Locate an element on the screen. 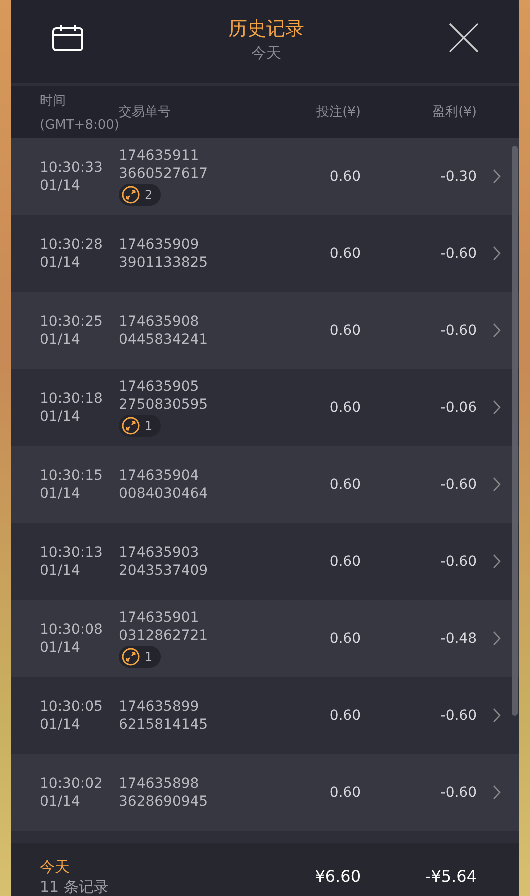 The height and width of the screenshot is (896, 530). record-row: 10:30:25 01/14 174635908 0445834241 0.60 -0.60 is located at coordinates (265, 330).